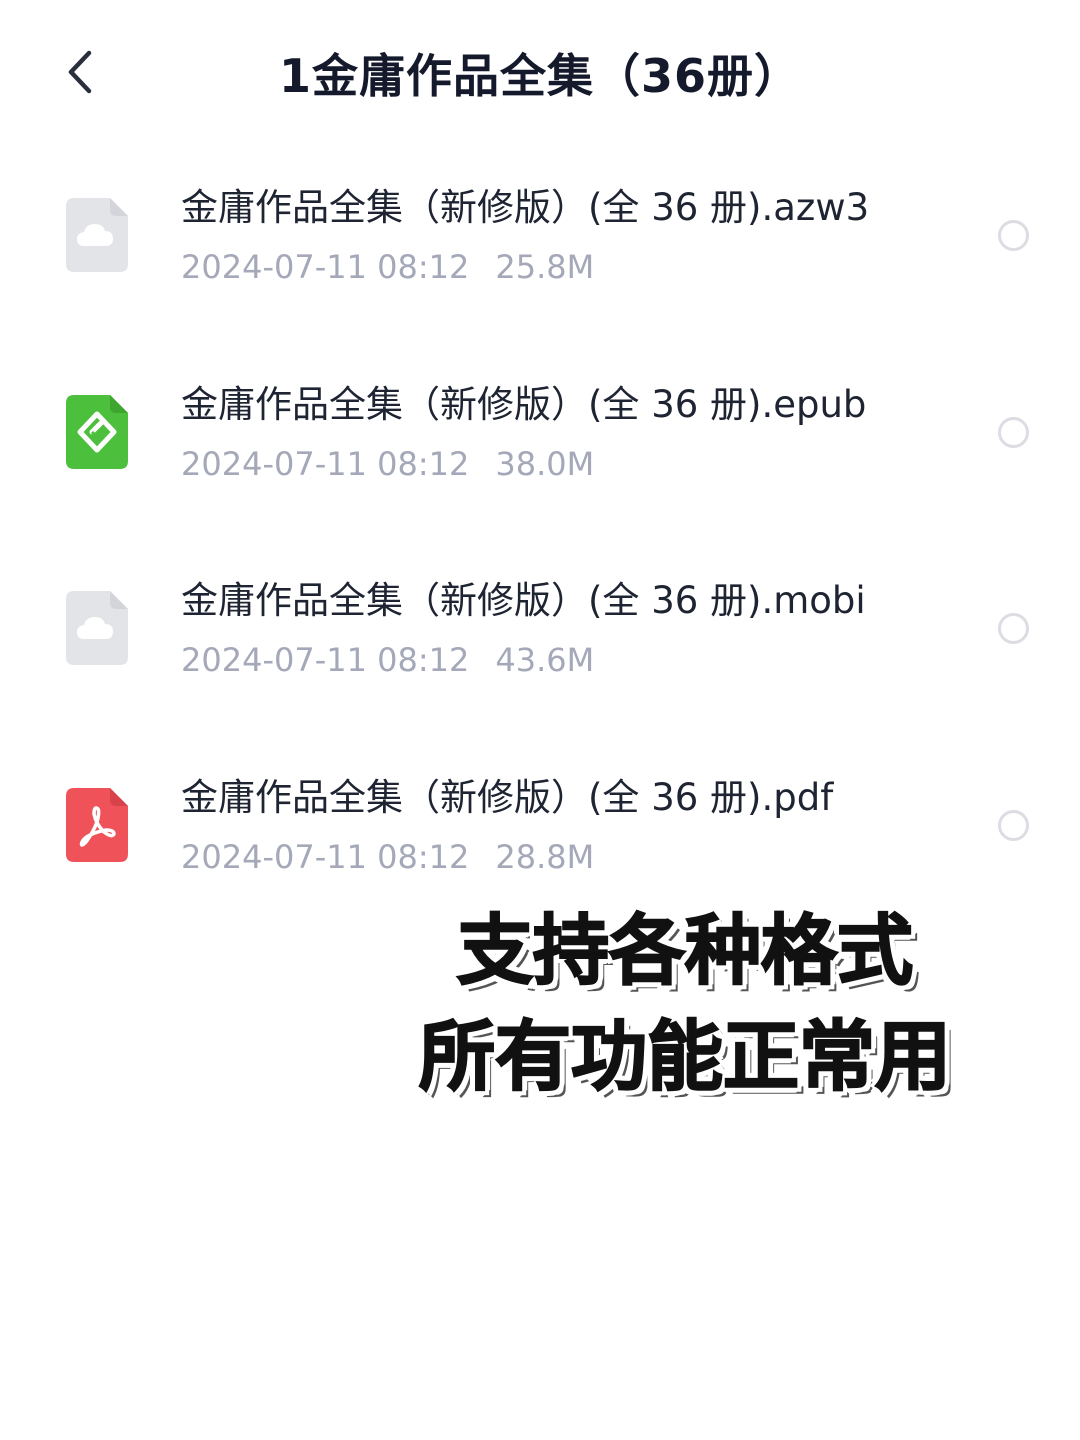 The image size is (1080, 1440). I want to click on file-name: 金庸作品全集（新修版）(全 36 册).epub, so click(524, 404).